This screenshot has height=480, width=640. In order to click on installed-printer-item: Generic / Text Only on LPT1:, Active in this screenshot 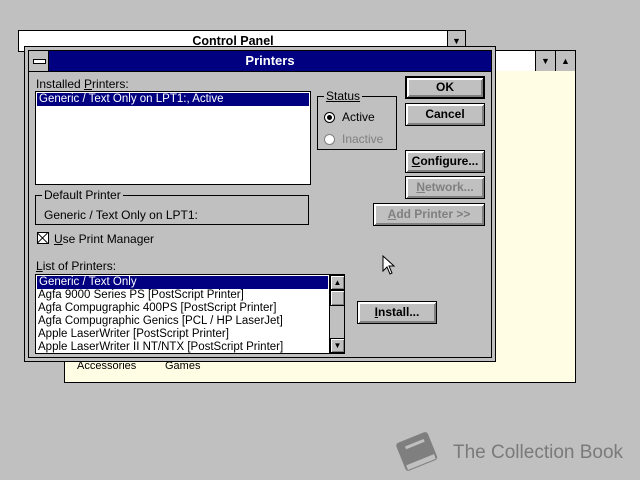, I will do `click(173, 99)`.